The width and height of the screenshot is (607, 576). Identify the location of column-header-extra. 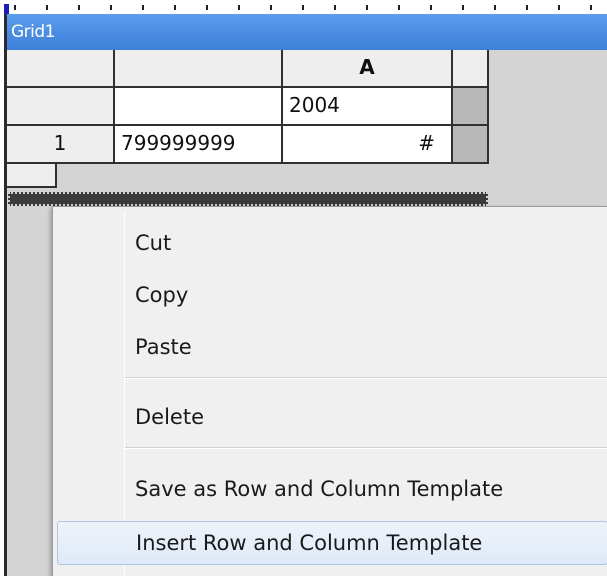
(471, 69).